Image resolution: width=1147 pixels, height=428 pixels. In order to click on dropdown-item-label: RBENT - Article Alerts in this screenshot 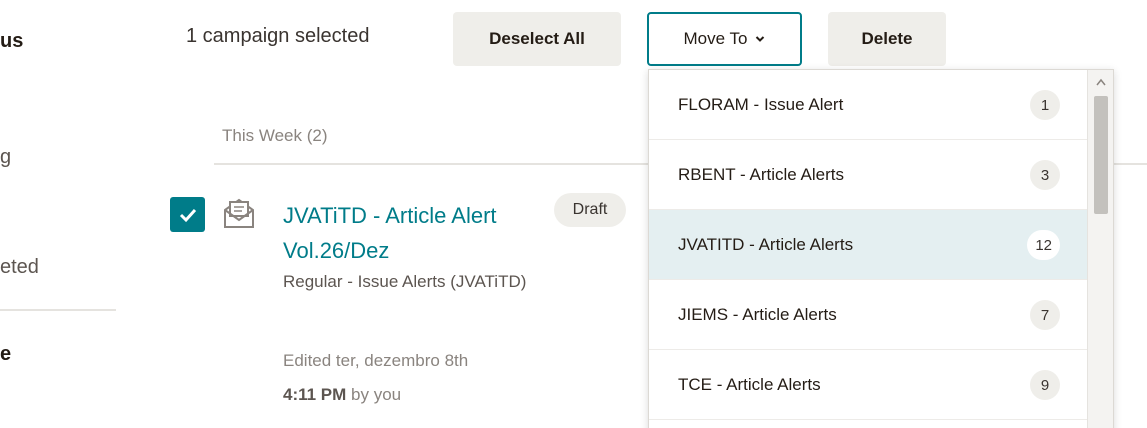, I will do `click(761, 174)`.